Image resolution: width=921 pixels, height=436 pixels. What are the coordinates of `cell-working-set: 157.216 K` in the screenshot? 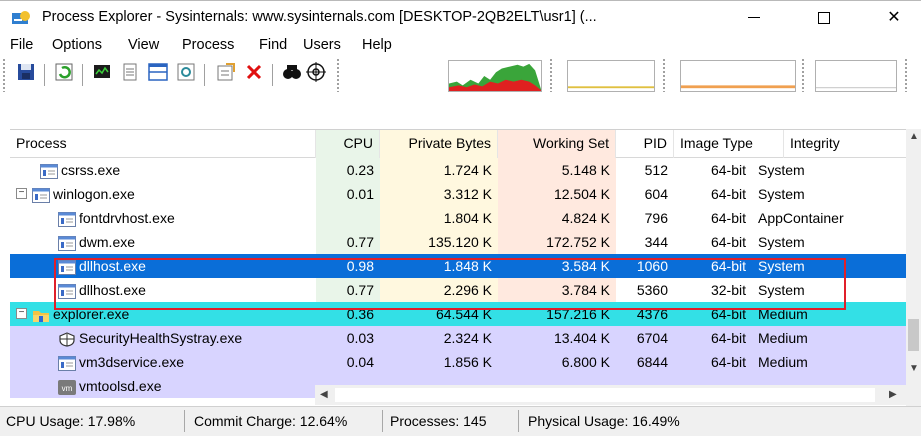 It's located at (578, 314).